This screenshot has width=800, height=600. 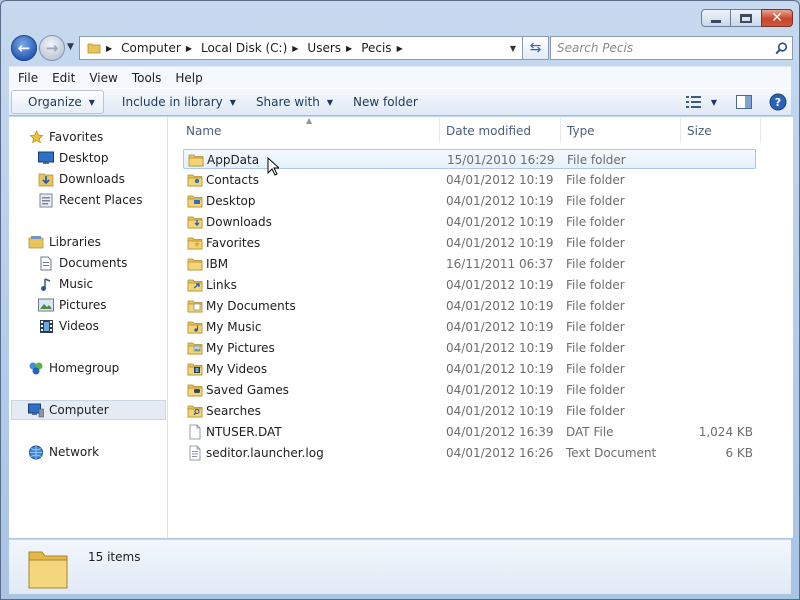 What do you see at coordinates (179, 102) in the screenshot?
I see `include-in-library-button: Include in library ▼` at bounding box center [179, 102].